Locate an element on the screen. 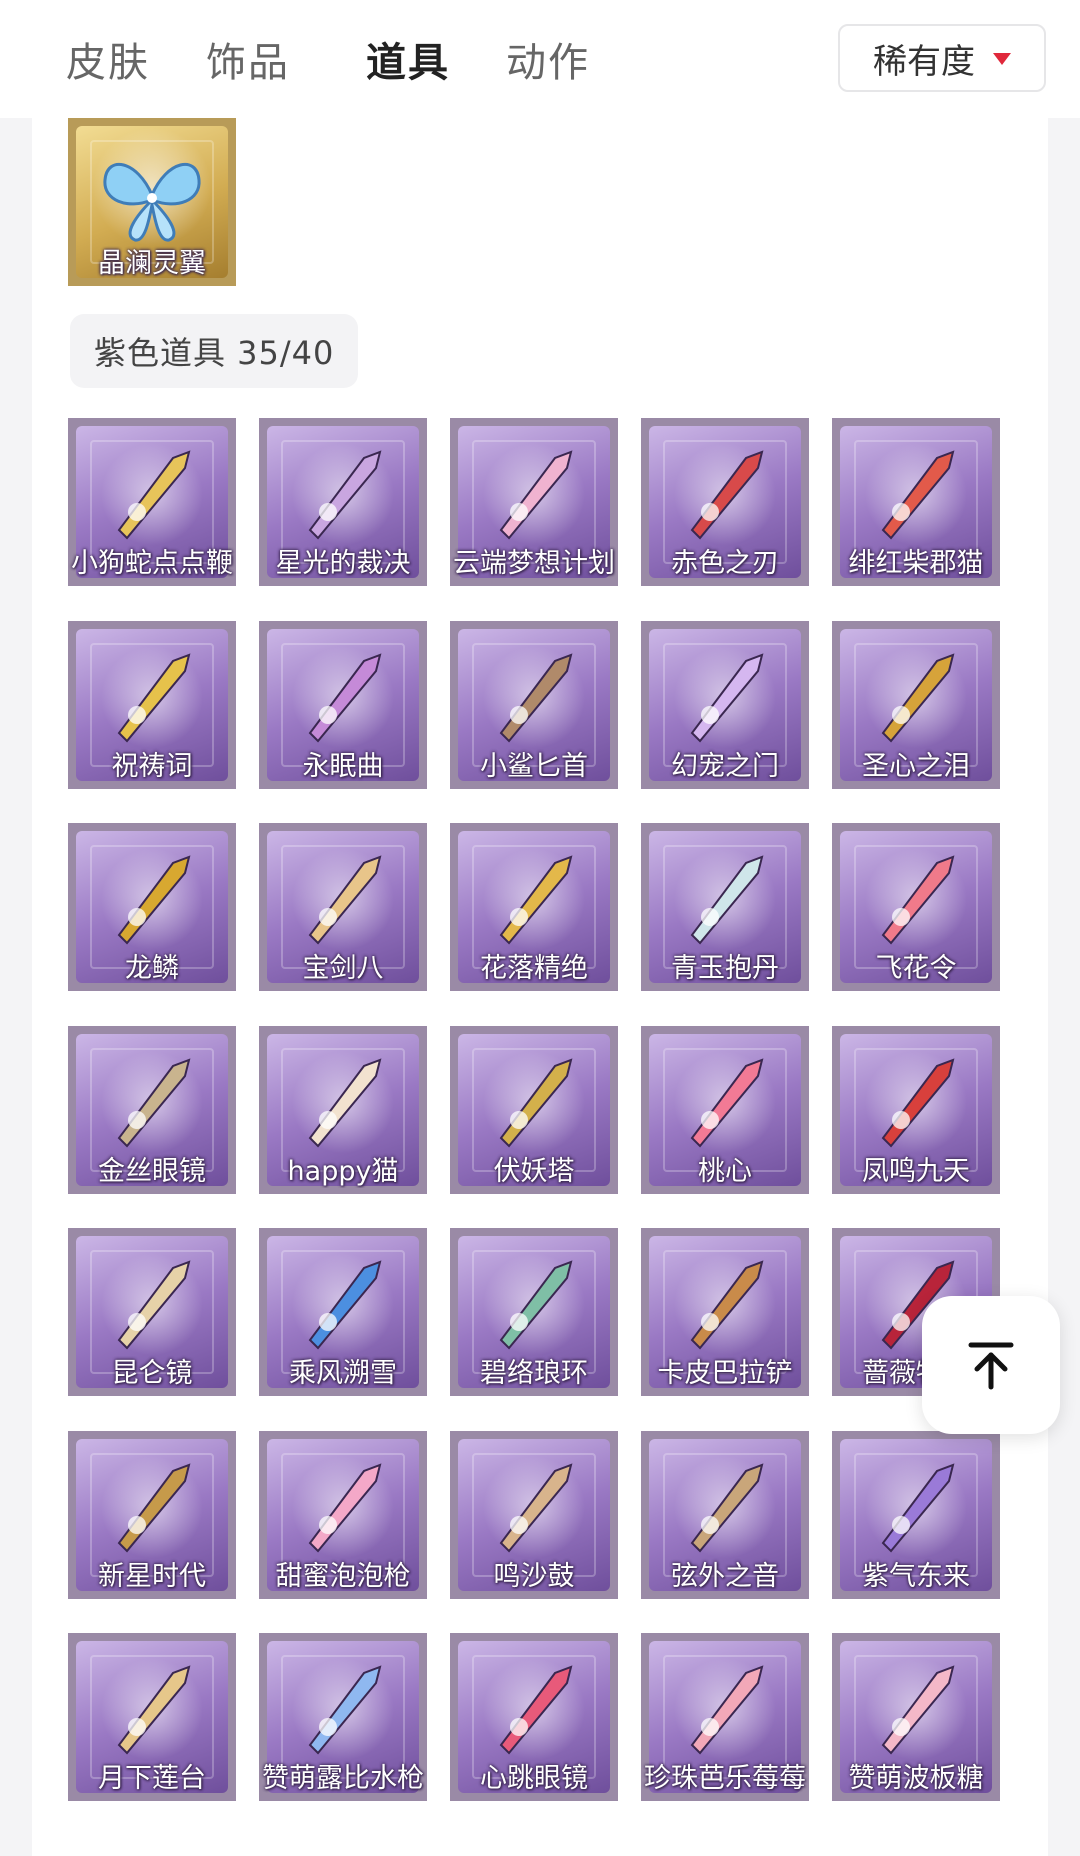 Image resolution: width=1080 pixels, height=1856 pixels. item-card: 星光的裁决 is located at coordinates (343, 502).